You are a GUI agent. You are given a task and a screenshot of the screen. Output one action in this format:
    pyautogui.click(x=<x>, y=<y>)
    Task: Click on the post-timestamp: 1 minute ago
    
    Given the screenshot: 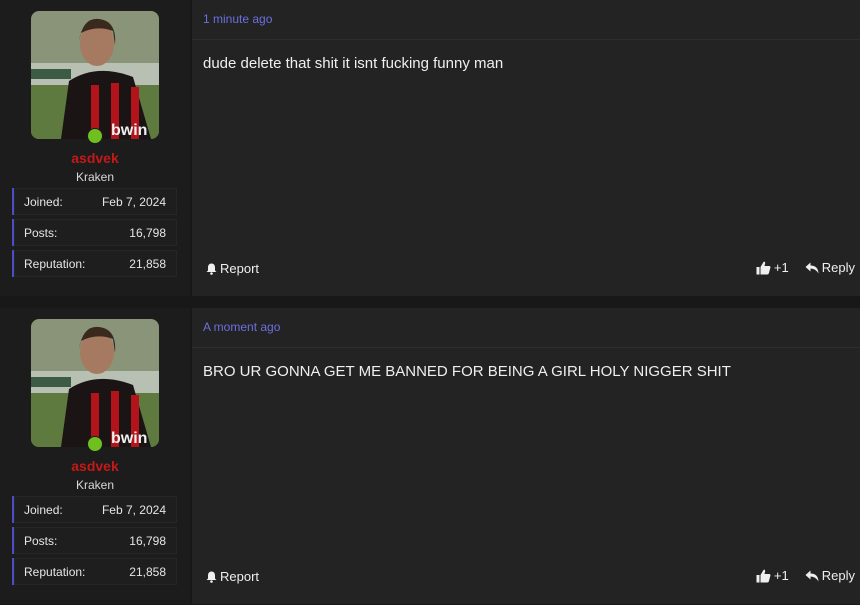 What is the action you would take?
    pyautogui.click(x=237, y=19)
    